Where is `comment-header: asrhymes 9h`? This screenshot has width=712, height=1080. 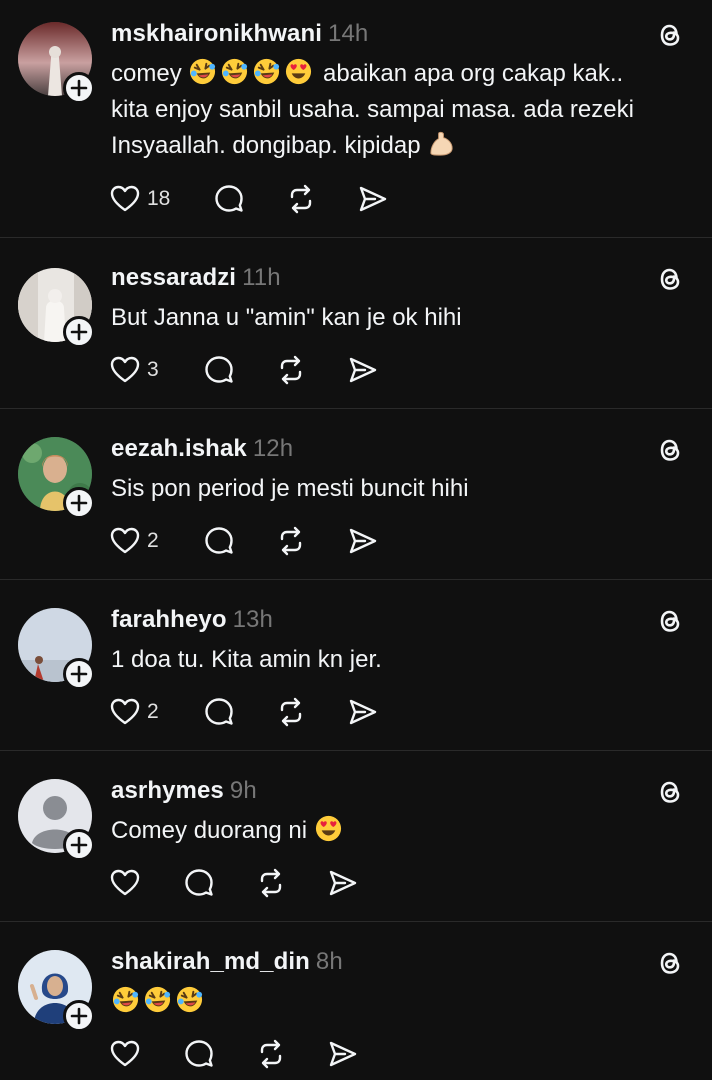 comment-header: asrhymes 9h is located at coordinates (184, 791).